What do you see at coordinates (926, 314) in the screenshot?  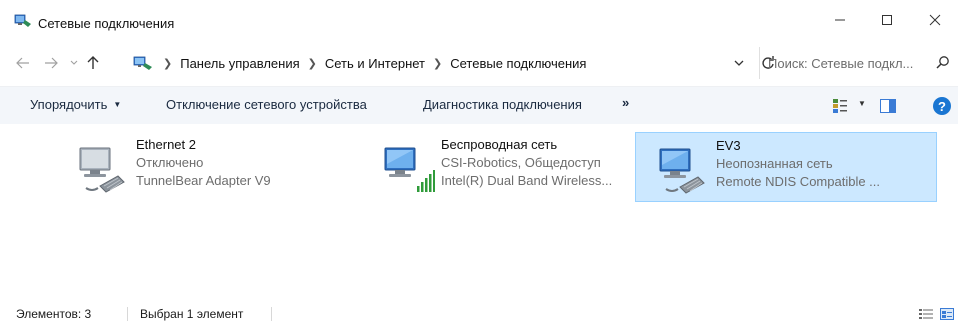 I see `details-view-icon` at bounding box center [926, 314].